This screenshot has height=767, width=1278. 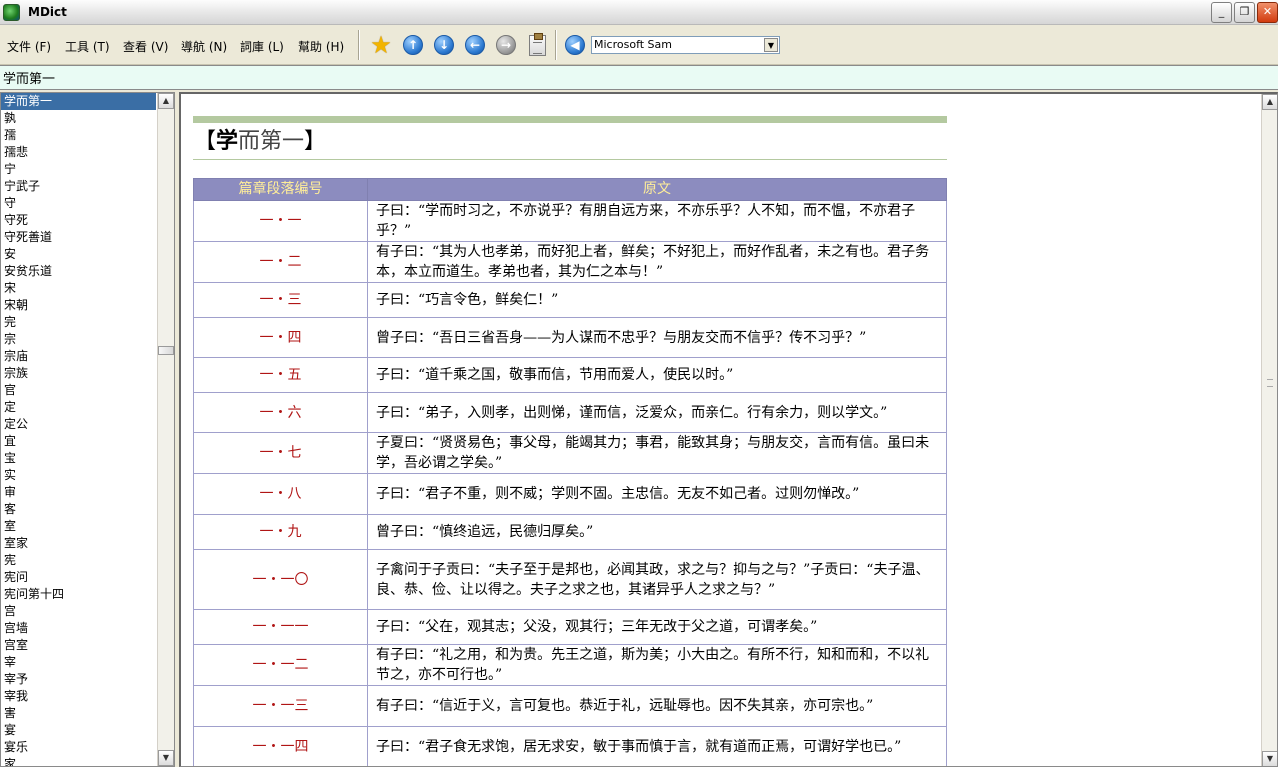 What do you see at coordinates (570, 119) in the screenshot?
I see `entry-top-rule` at bounding box center [570, 119].